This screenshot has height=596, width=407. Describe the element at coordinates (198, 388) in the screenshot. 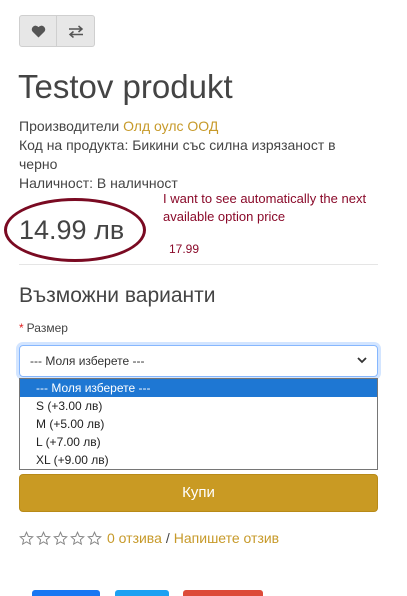

I see `size-option-placeholder: --- Моля изберете ---` at that location.